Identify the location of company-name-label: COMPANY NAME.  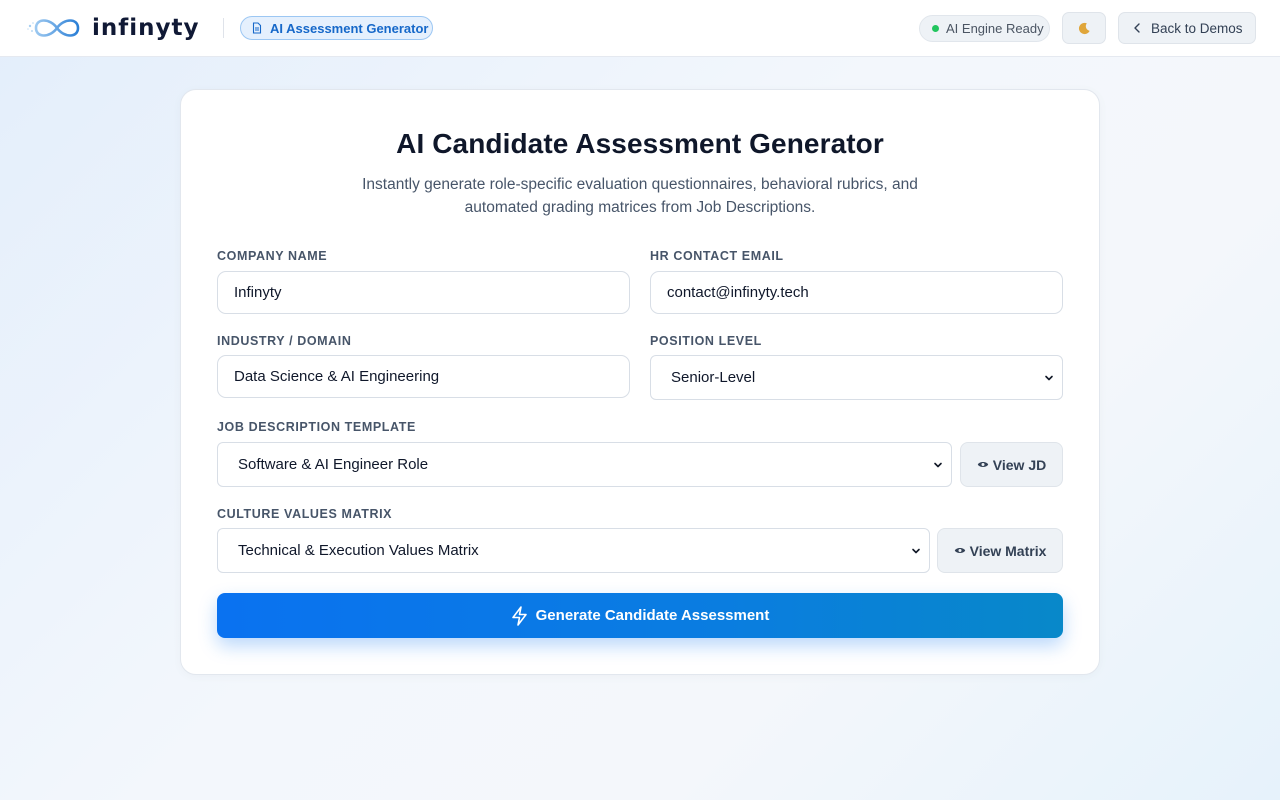
(272, 256).